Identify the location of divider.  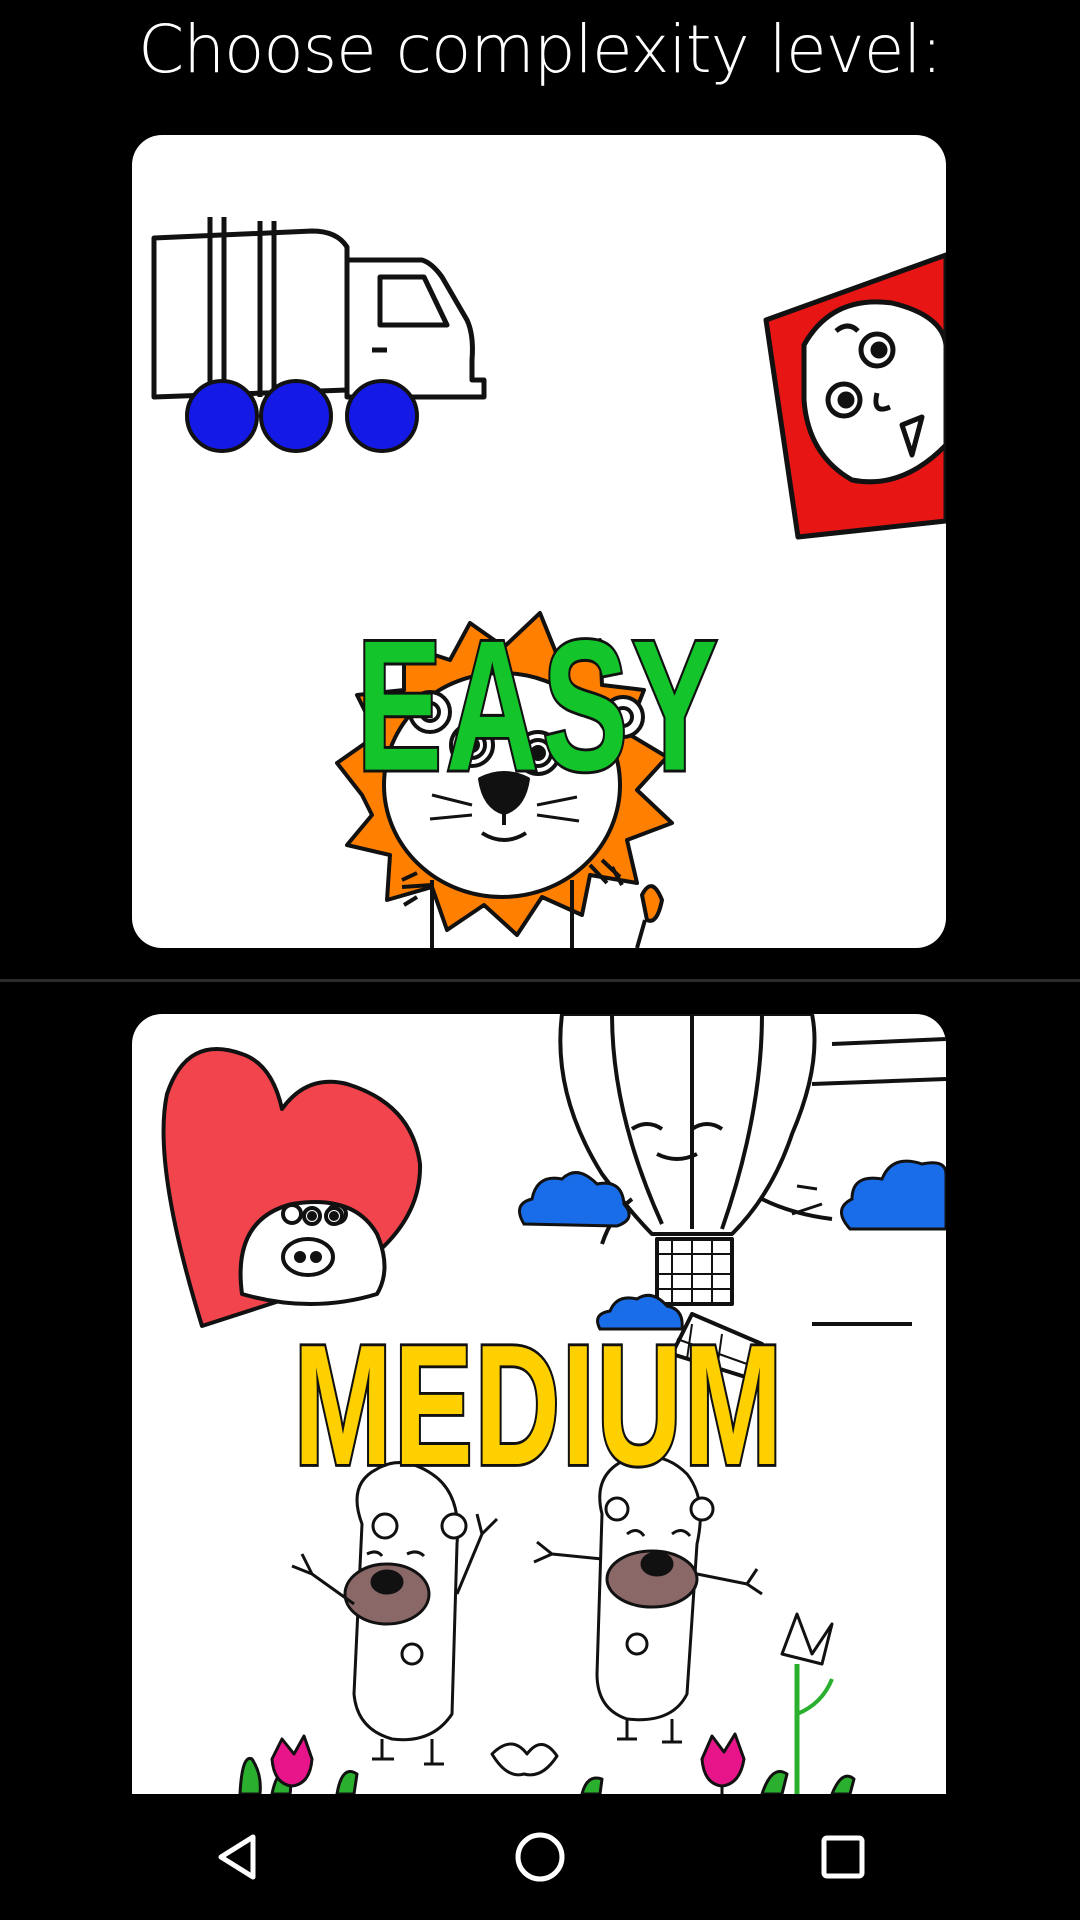
(540, 980).